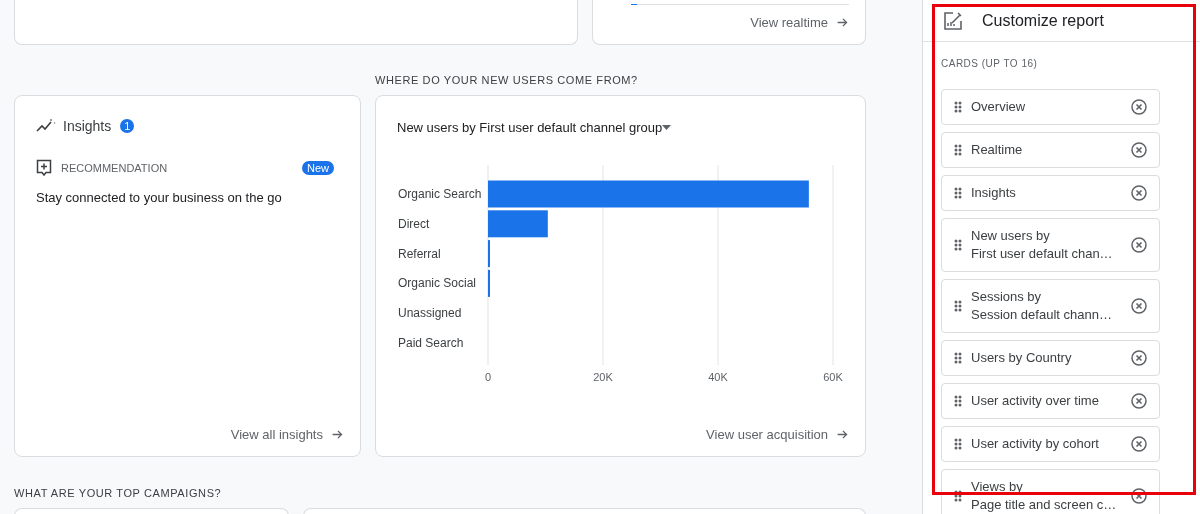 The width and height of the screenshot is (1200, 514). I want to click on axis-tick-label: 60K, so click(833, 377).